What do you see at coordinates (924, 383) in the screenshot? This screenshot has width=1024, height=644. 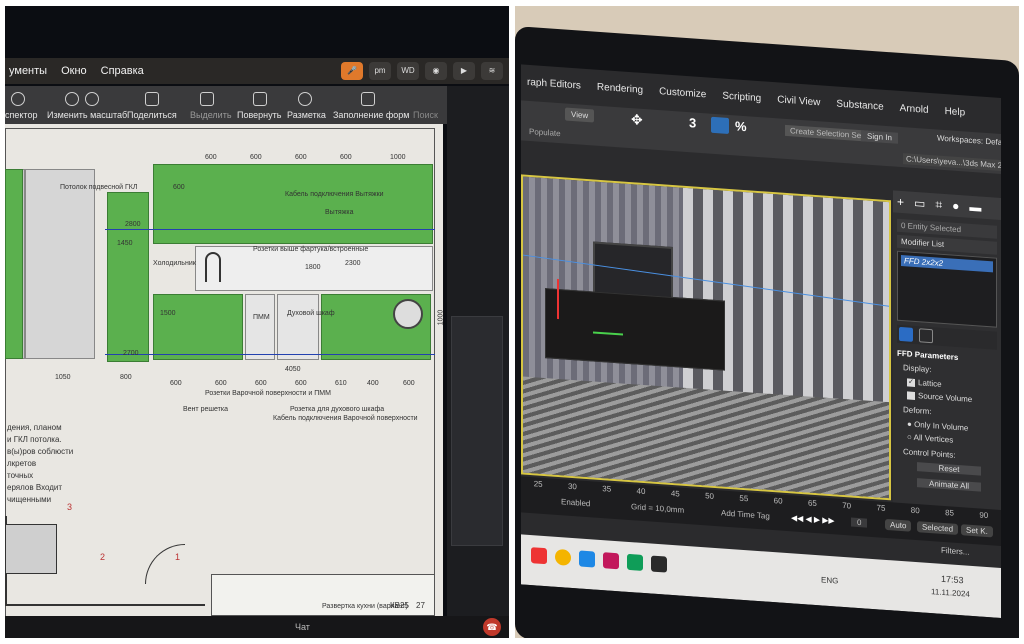 I see `lattice-checkbox: ✓ Lattice` at bounding box center [924, 383].